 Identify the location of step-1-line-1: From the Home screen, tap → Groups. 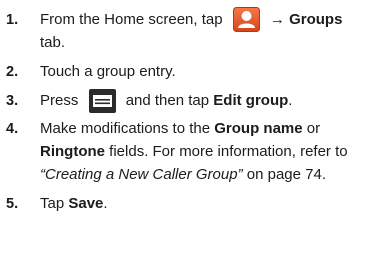
(191, 20).